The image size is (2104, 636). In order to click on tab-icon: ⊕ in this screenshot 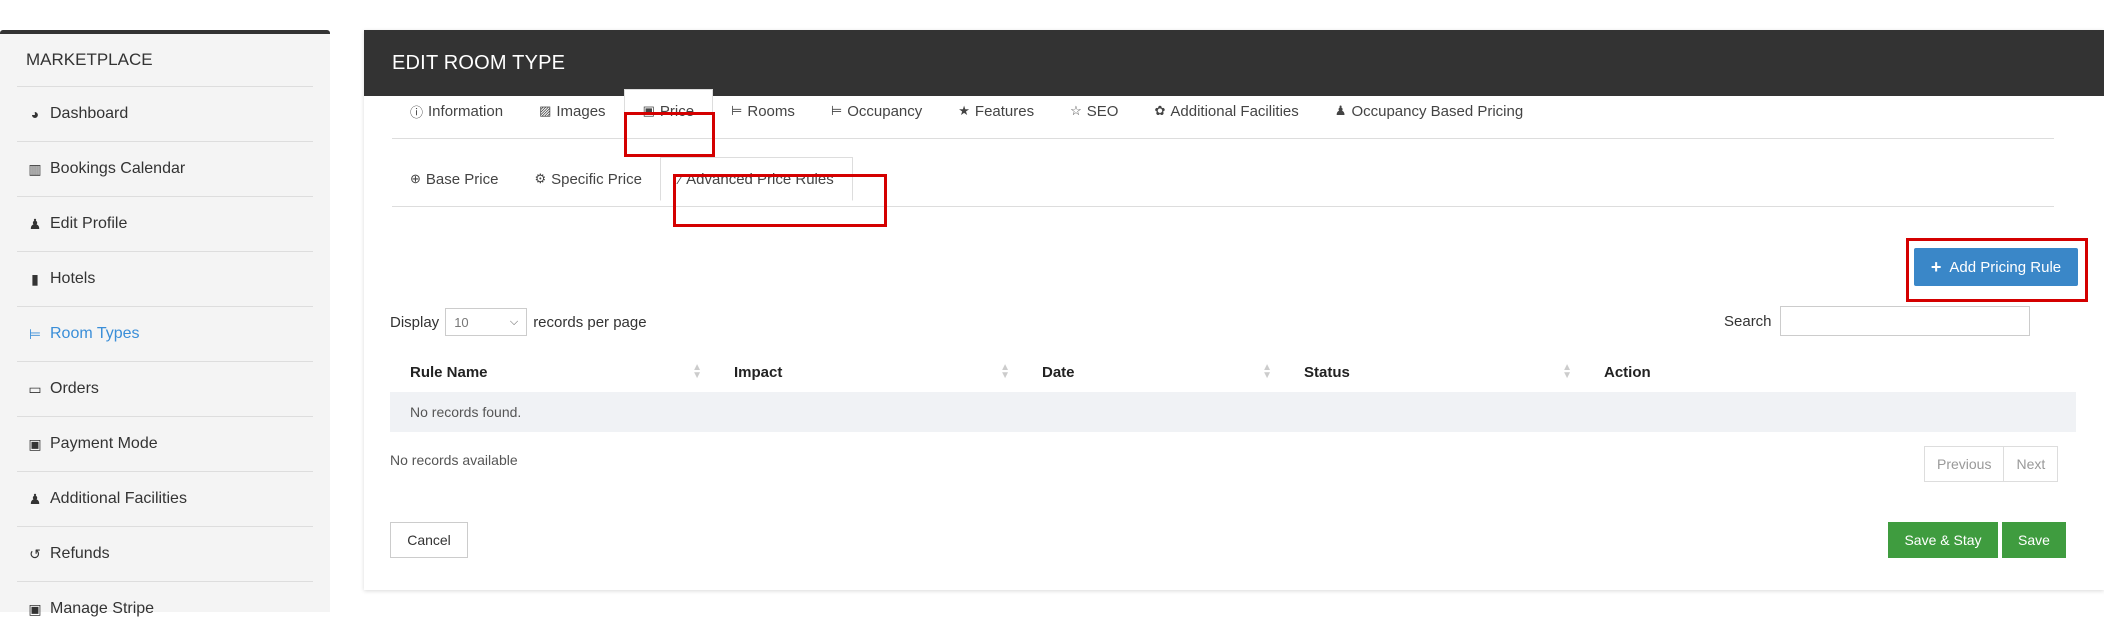, I will do `click(415, 178)`.